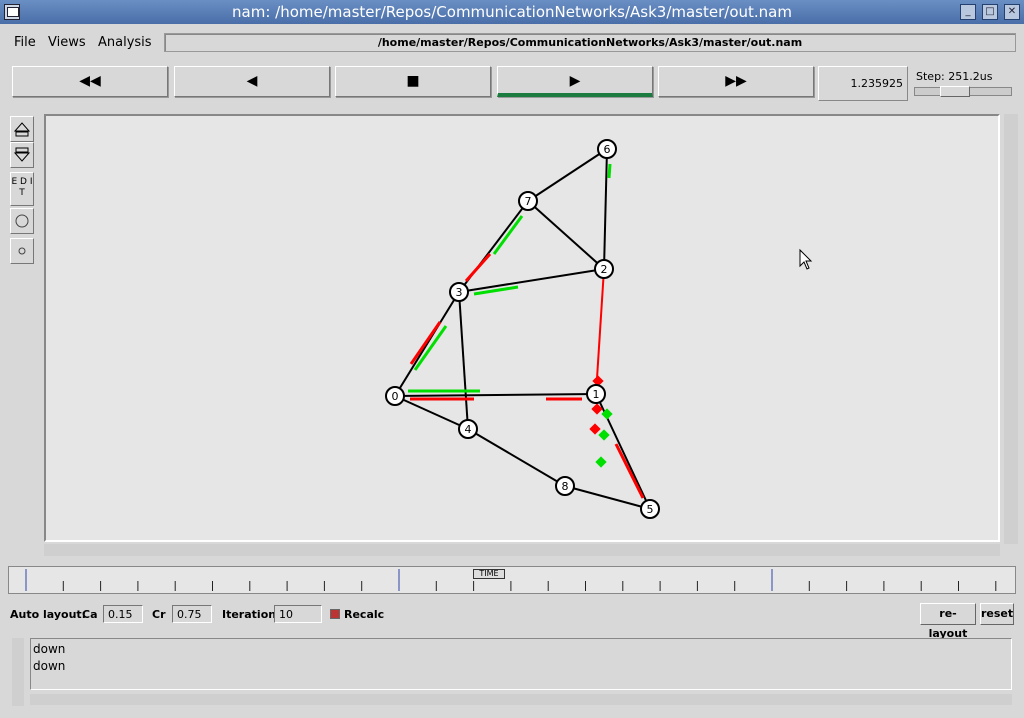  I want to click on auto-layout-label: Auto layout:, so click(48, 614).